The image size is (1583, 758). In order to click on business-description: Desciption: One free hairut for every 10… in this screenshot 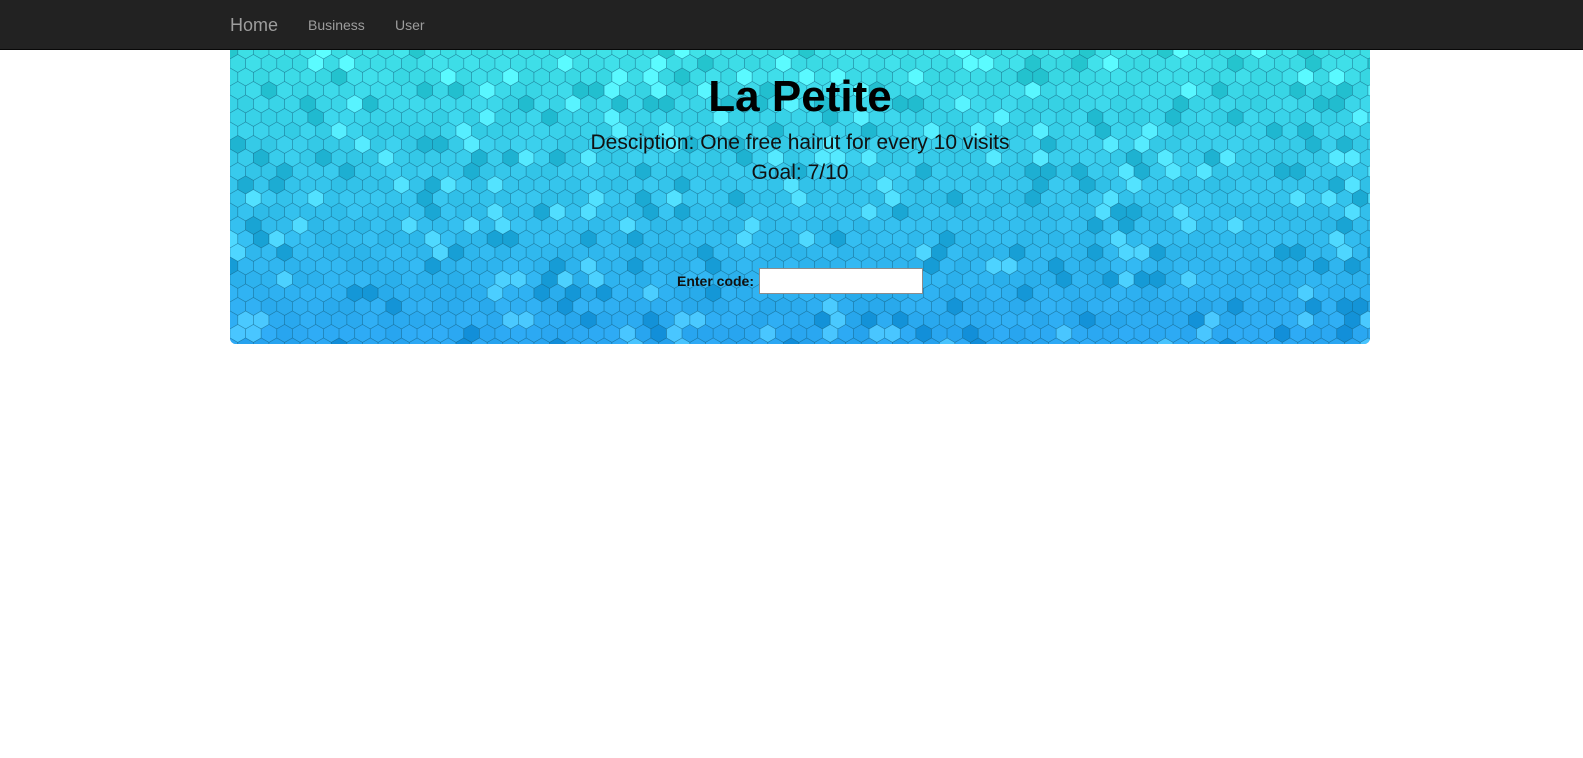, I will do `click(800, 142)`.